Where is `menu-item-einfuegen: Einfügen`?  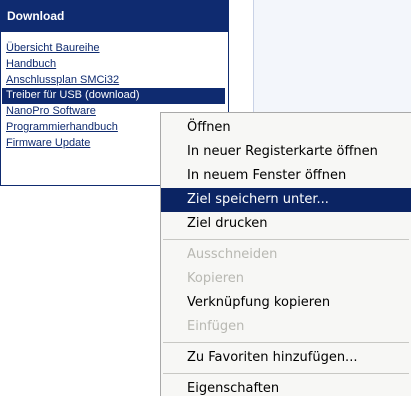 menu-item-einfuegen: Einfügen is located at coordinates (216, 326).